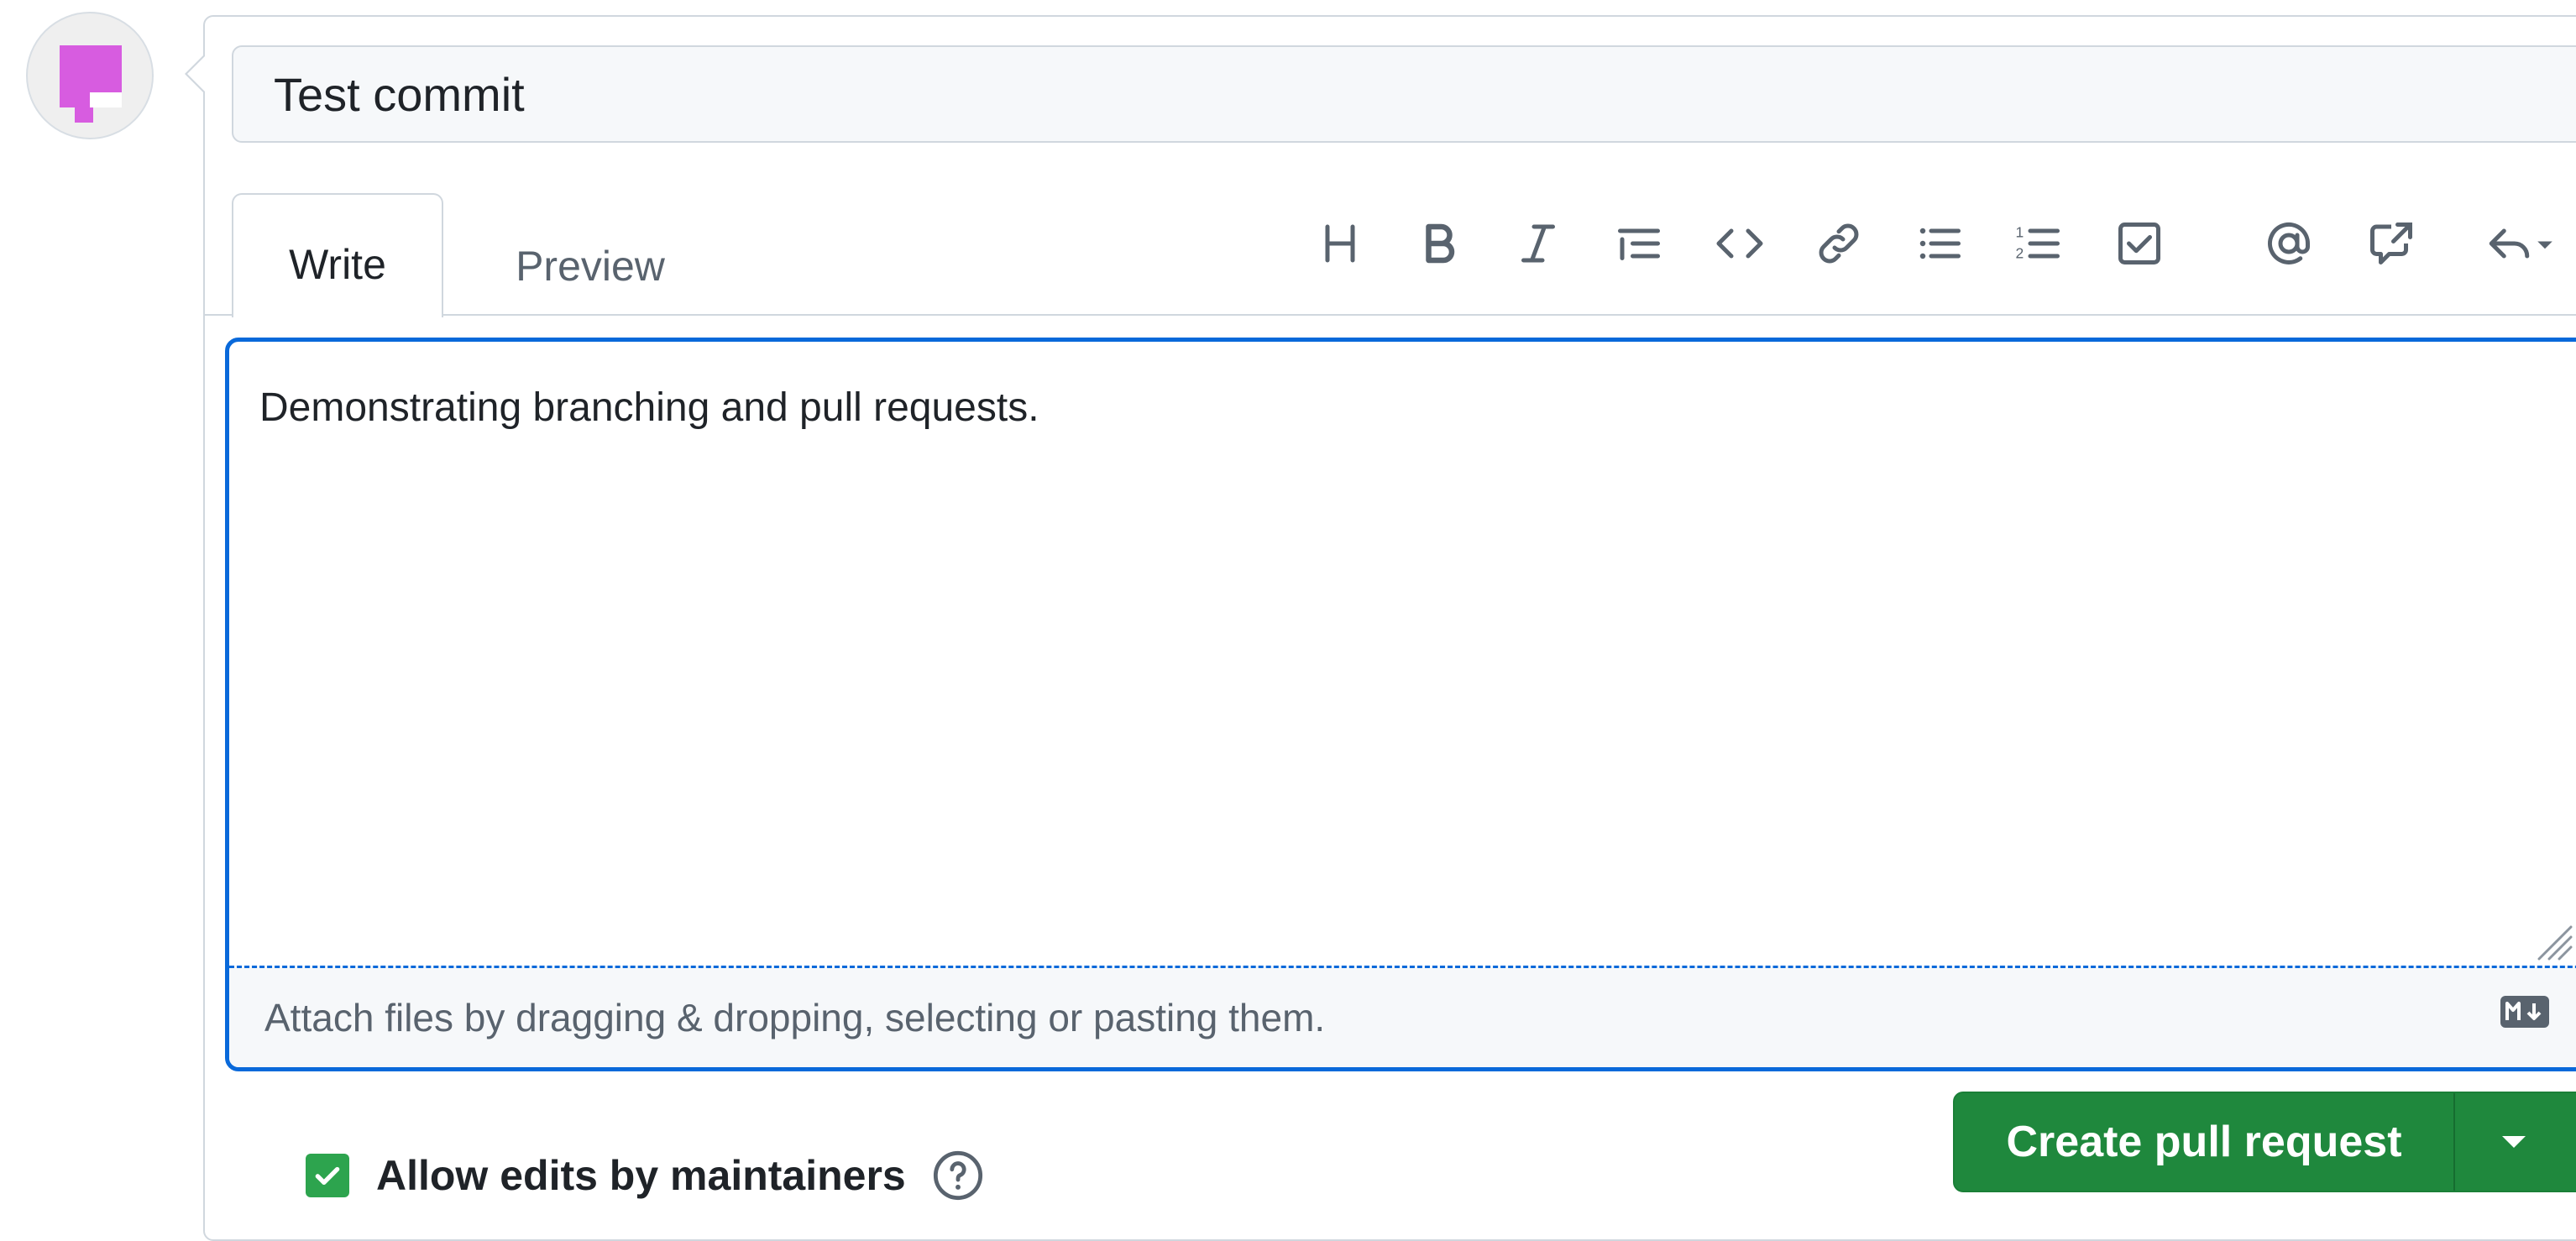 The image size is (2576, 1241). What do you see at coordinates (2552, 940) in the screenshot?
I see `resize-handle-icon` at bounding box center [2552, 940].